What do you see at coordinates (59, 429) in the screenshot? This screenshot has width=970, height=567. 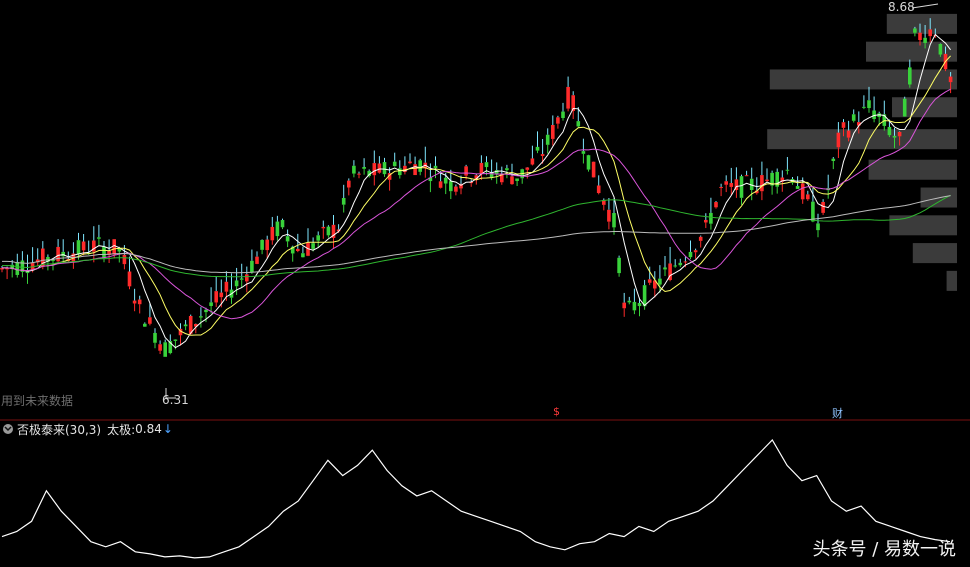 I see `indicator-name: 否极泰来(30,3)` at bounding box center [59, 429].